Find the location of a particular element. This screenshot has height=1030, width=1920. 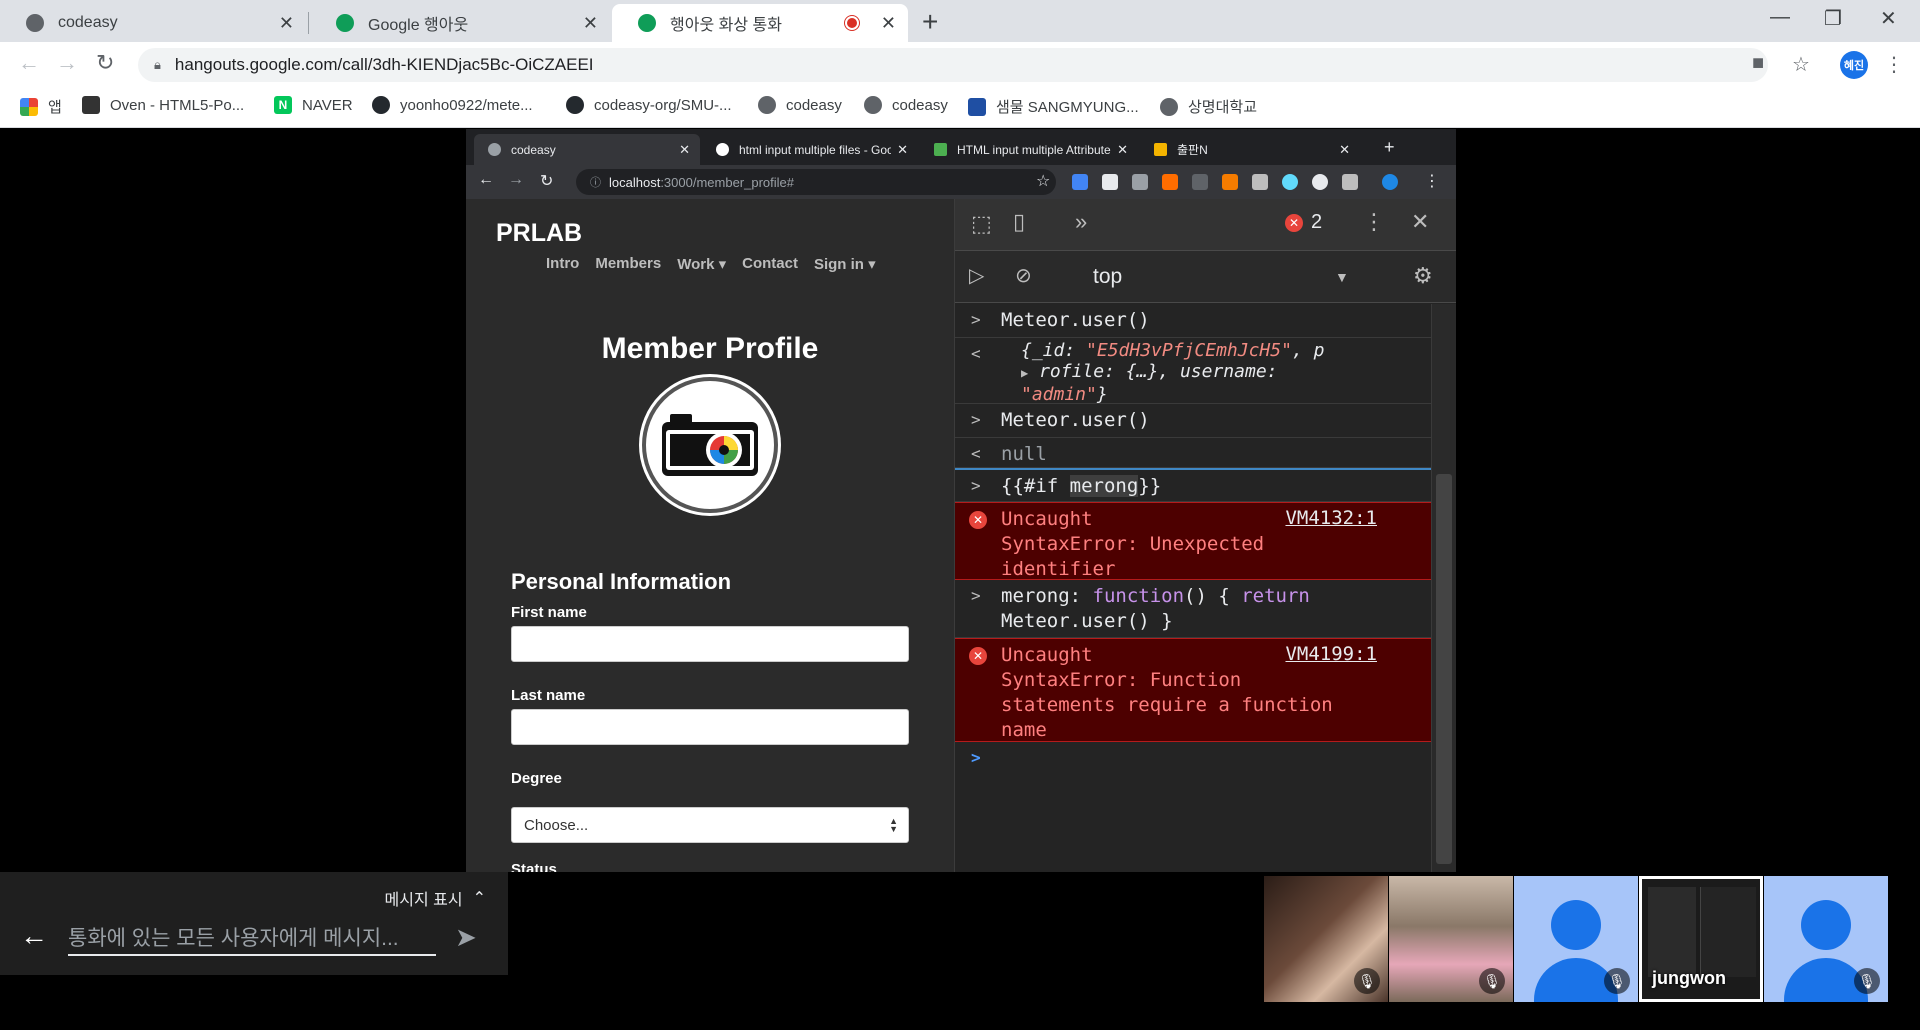

console-input-row: > {{#if merong}} is located at coordinates (1193, 485).